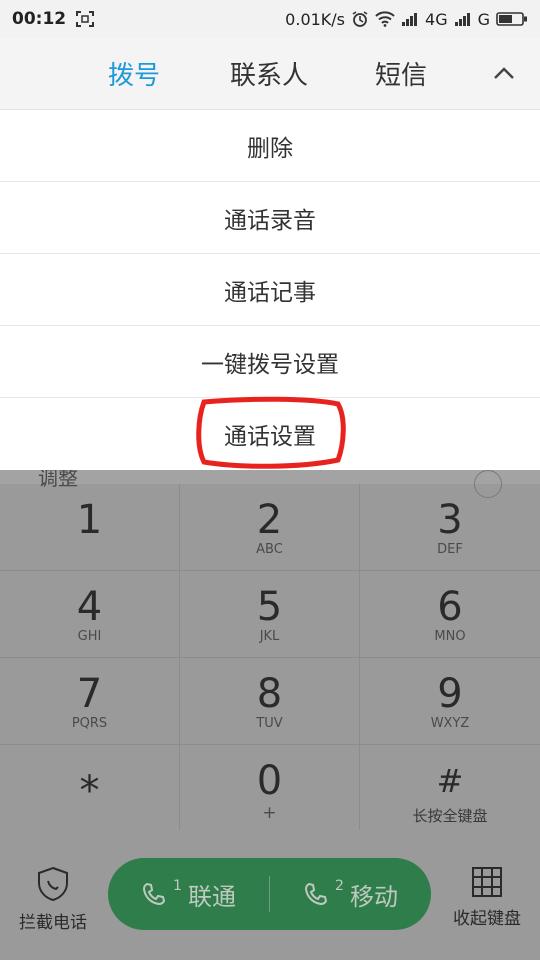  I want to click on key-3: 3 DEF, so click(450, 527).